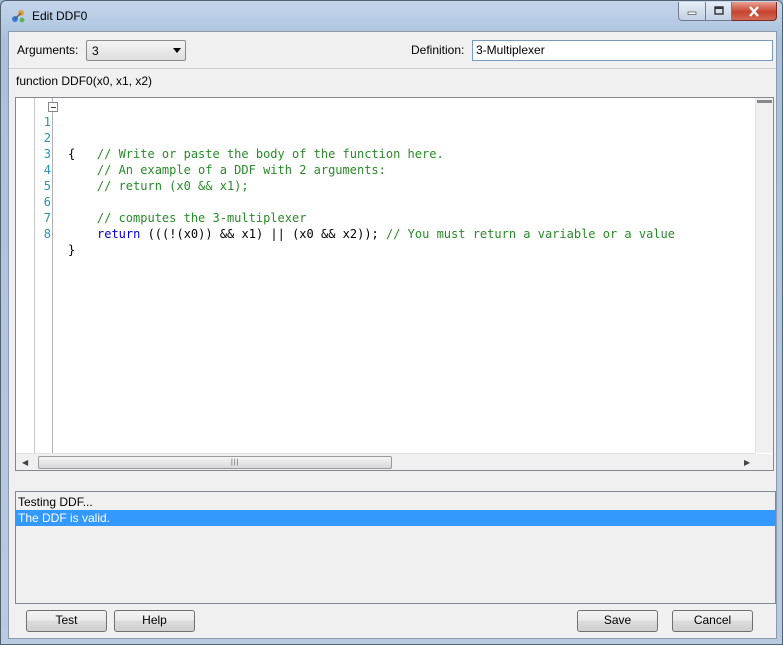 This screenshot has width=783, height=645. I want to click on caption-buttons, so click(727, 11).